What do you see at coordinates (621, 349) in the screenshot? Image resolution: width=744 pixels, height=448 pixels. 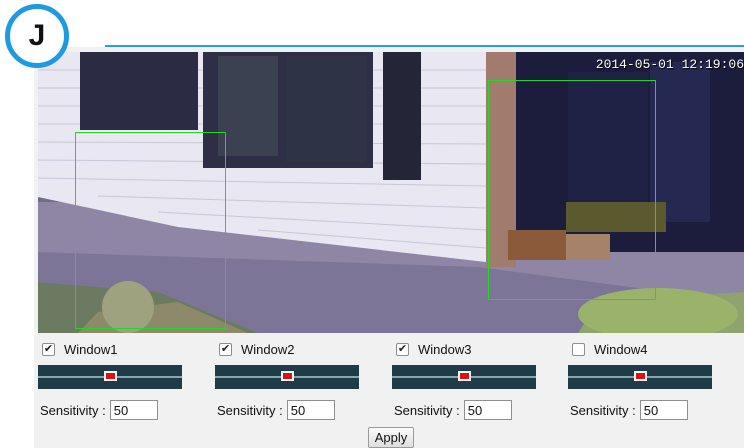 I see `window4-label: Window4` at bounding box center [621, 349].